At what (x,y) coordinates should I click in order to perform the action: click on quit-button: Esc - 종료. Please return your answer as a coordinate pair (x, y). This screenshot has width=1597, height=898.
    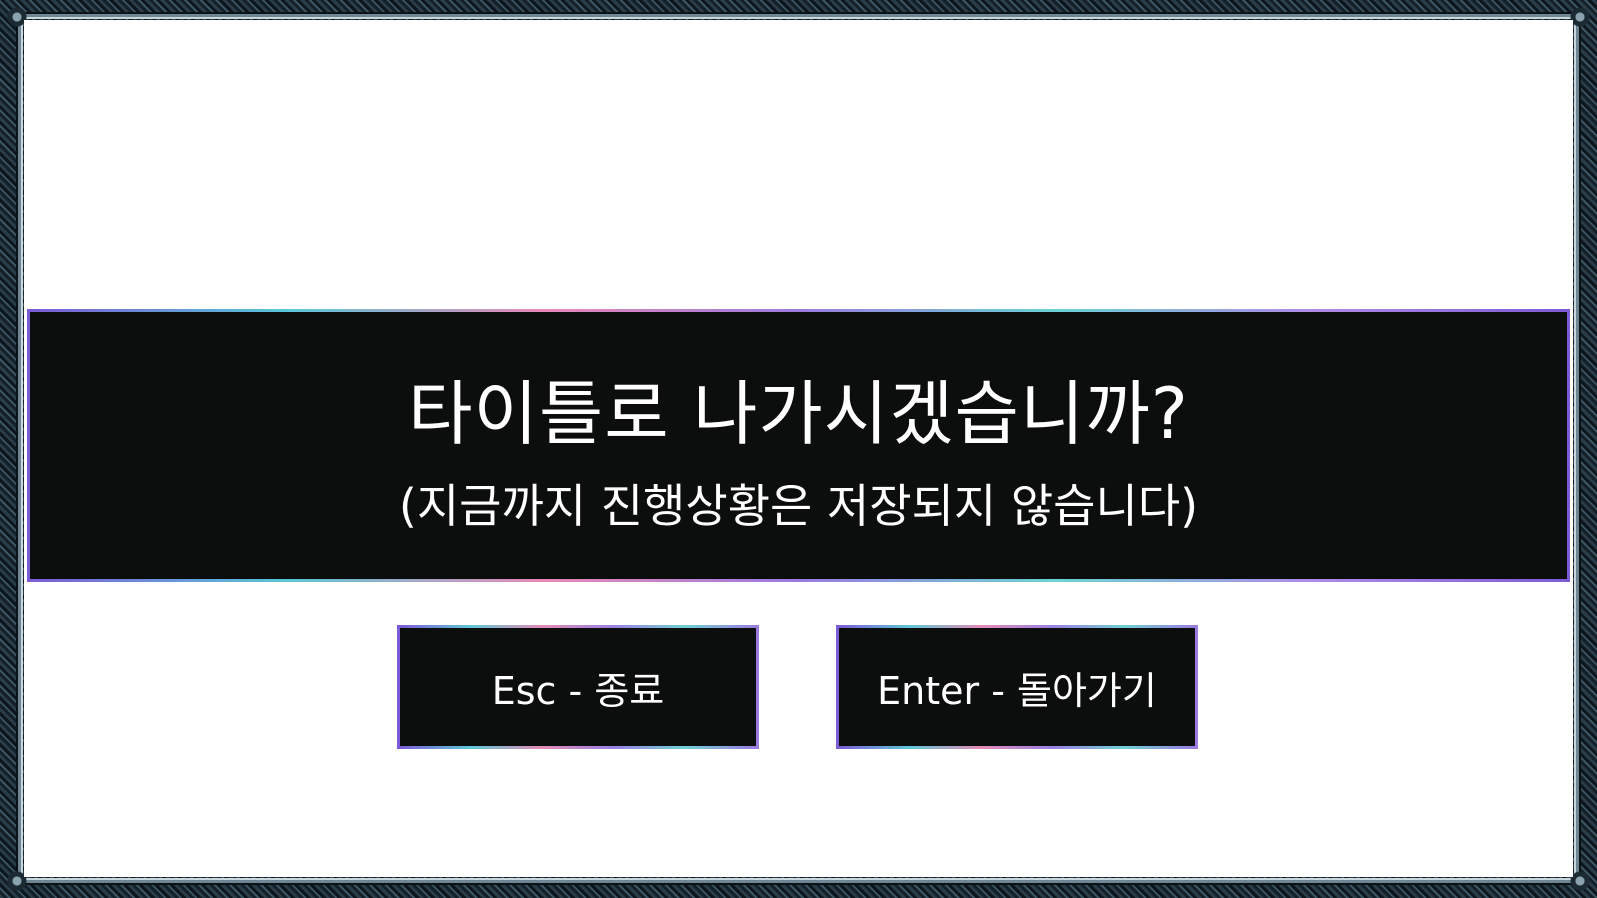
    Looking at the image, I should click on (578, 687).